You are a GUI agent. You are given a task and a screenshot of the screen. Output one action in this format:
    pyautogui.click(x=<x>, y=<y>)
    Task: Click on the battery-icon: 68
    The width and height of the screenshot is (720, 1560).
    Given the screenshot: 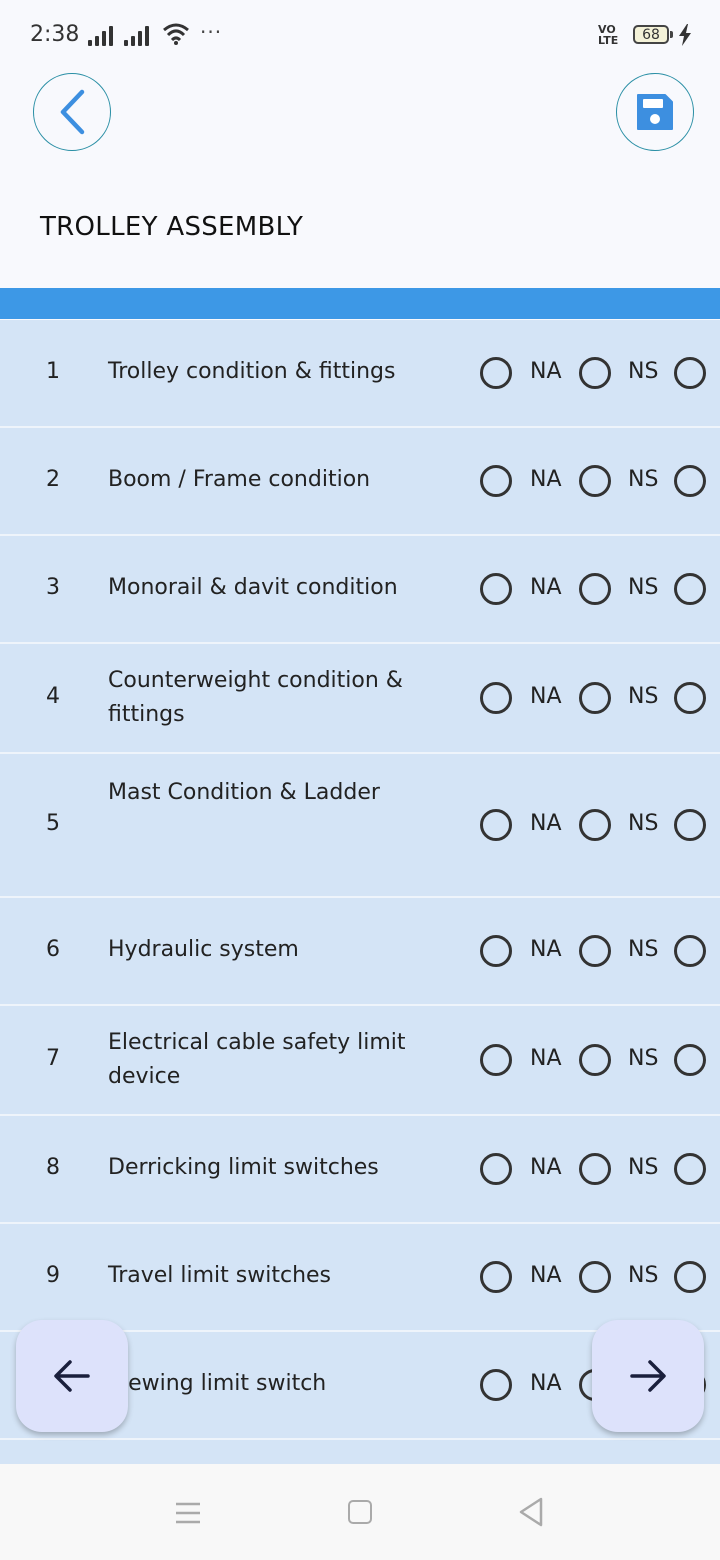 What is the action you would take?
    pyautogui.click(x=651, y=34)
    